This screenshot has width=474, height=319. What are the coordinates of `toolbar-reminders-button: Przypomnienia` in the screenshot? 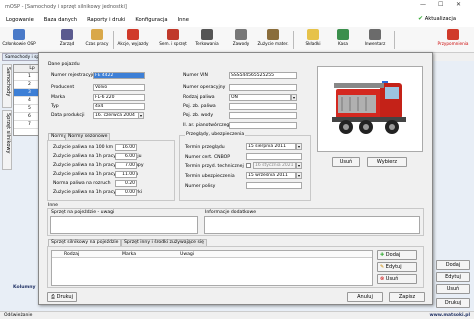 It's located at (453, 40).